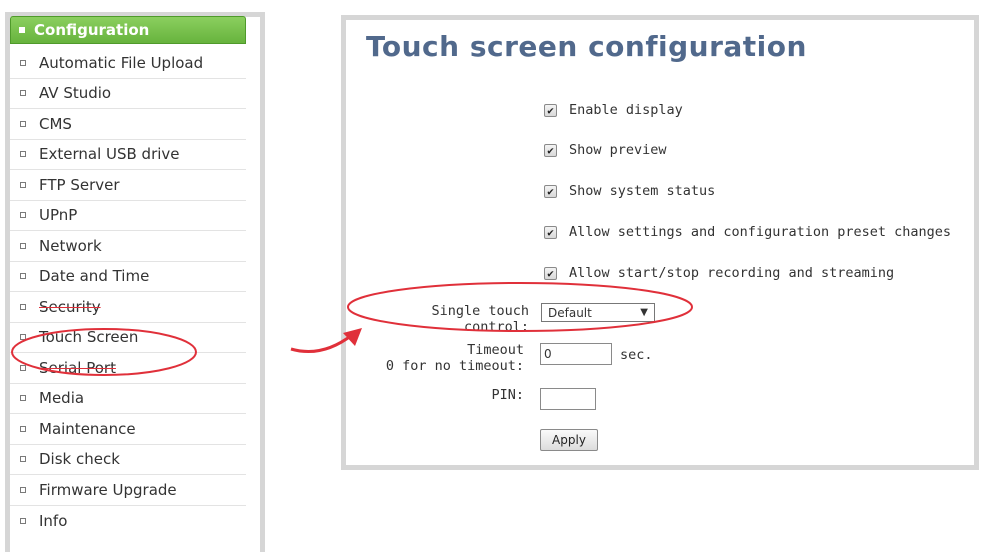 Image resolution: width=981 pixels, height=552 pixels. Describe the element at coordinates (128, 399) in the screenshot. I see `sidebar-item-media: Media` at that location.